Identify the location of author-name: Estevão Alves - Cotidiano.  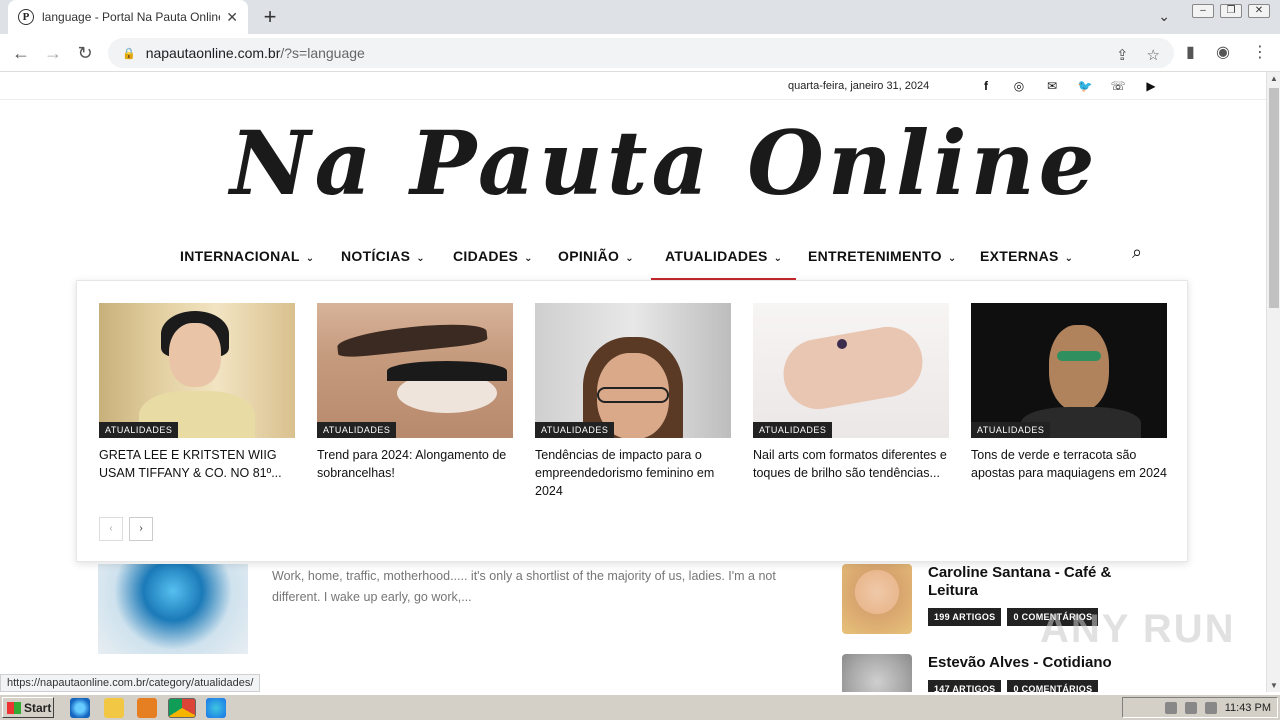
(1038, 663).